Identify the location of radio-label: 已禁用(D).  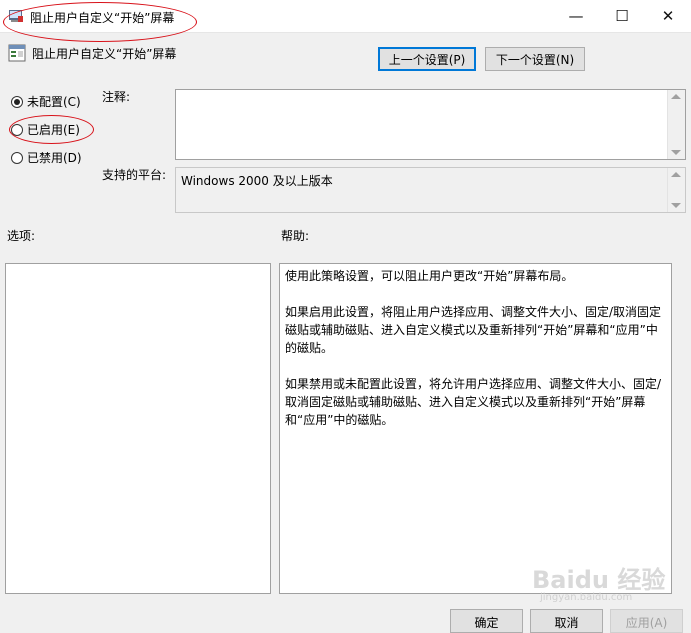
(54, 158).